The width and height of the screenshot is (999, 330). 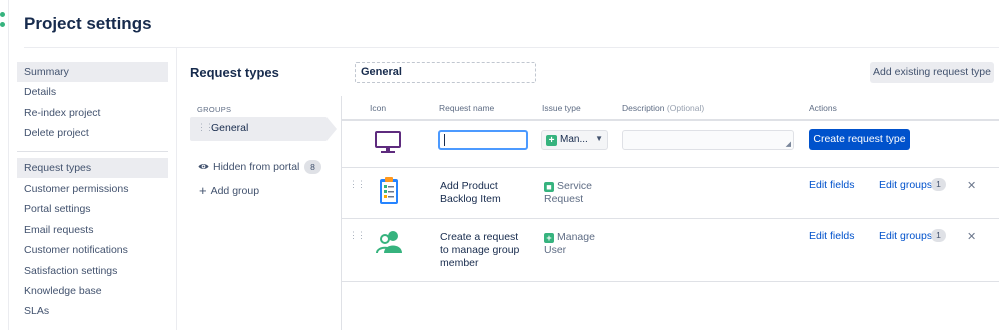 I want to click on users-icon, so click(x=389, y=242).